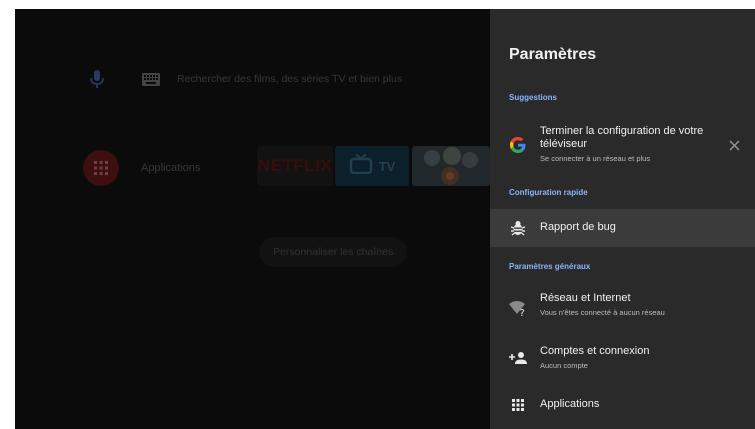 The height and width of the screenshot is (429, 755). What do you see at coordinates (595, 158) in the screenshot?
I see `suggestion-subtitle: Se connecter à un réseau et plus` at bounding box center [595, 158].